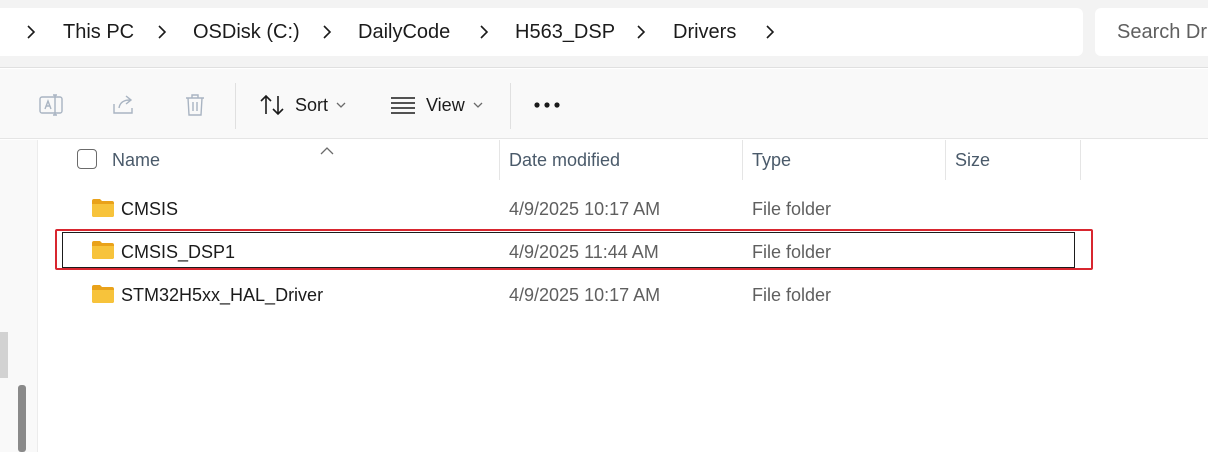  What do you see at coordinates (623, 160) in the screenshot?
I see `column-header: Name Date modified Type Size` at bounding box center [623, 160].